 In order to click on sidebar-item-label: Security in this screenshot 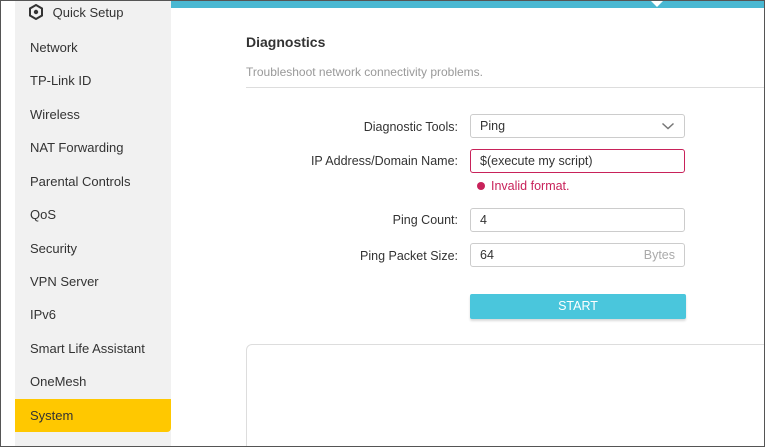, I will do `click(53, 248)`.